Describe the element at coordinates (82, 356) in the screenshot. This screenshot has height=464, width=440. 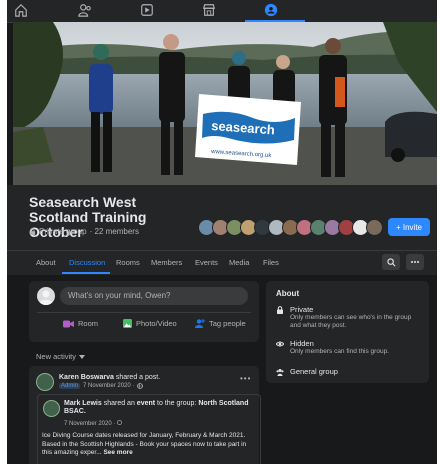
I see `caret-down-icon` at that location.